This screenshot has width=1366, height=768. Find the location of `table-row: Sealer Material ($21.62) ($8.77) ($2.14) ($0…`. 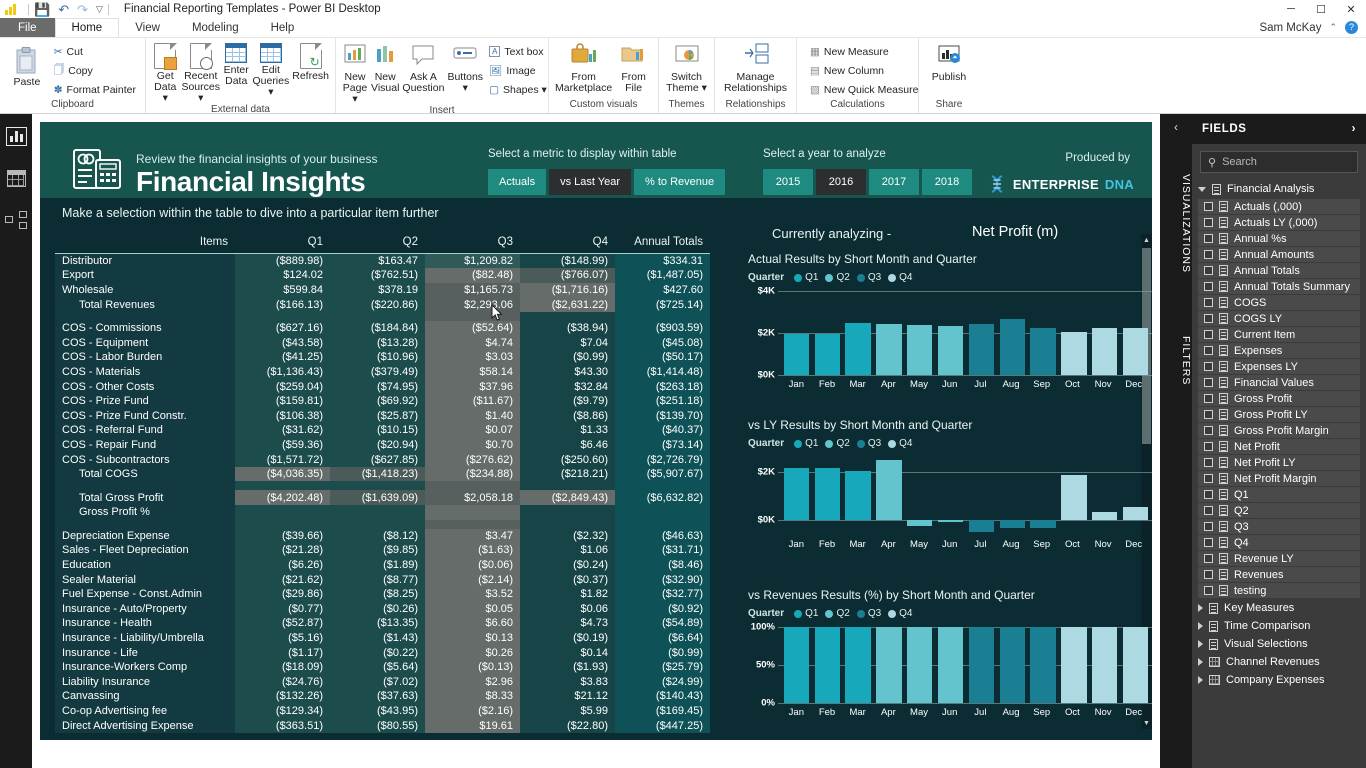

table-row: Sealer Material ($21.62) ($8.77) ($2.14) ($0… is located at coordinates (382, 579).